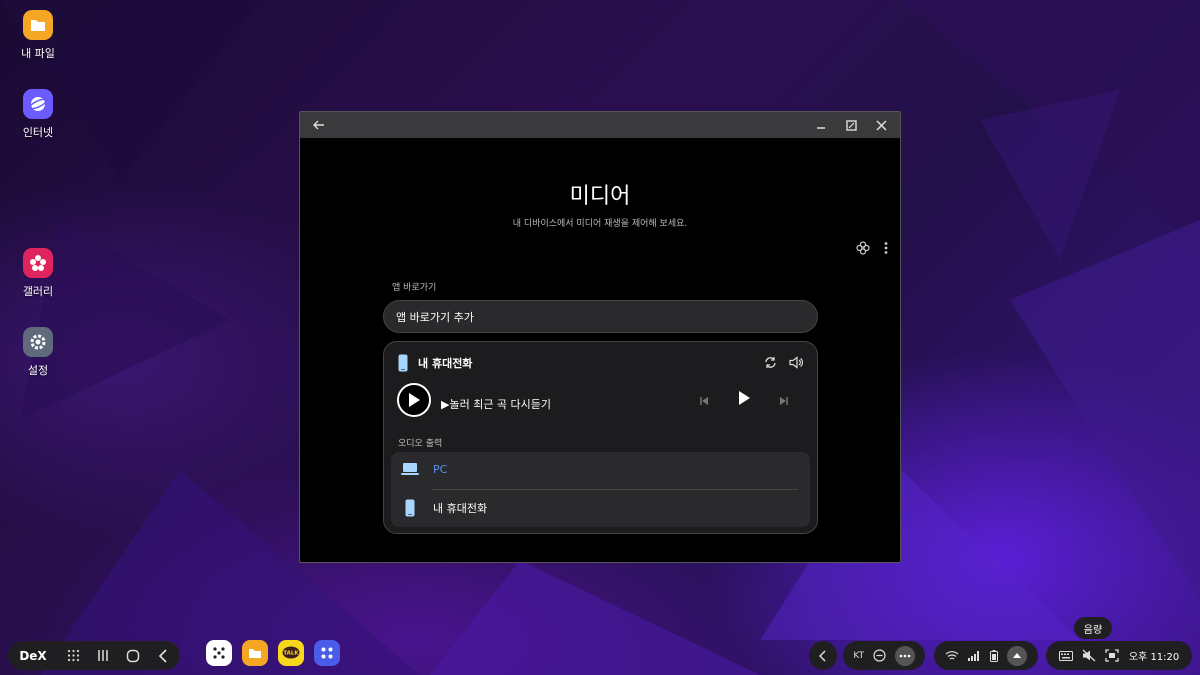 This screenshot has width=1200, height=675. What do you see at coordinates (600, 316) in the screenshot?
I see `add-shortcut-button: 앱 바로가기 추가` at bounding box center [600, 316].